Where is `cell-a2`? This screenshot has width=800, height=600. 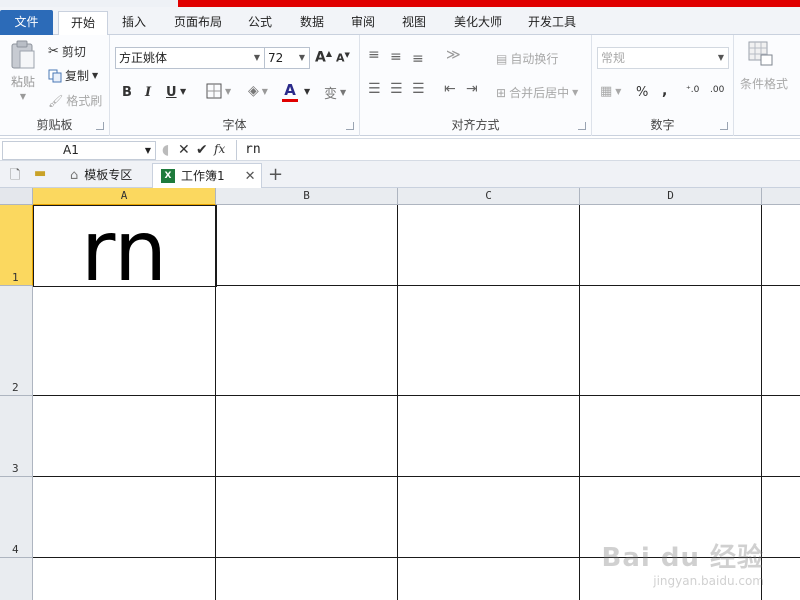 cell-a2 is located at coordinates (124, 341).